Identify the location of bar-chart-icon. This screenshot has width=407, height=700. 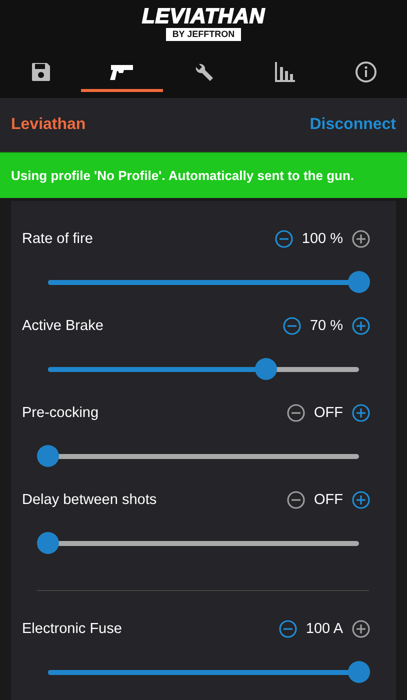
(285, 71).